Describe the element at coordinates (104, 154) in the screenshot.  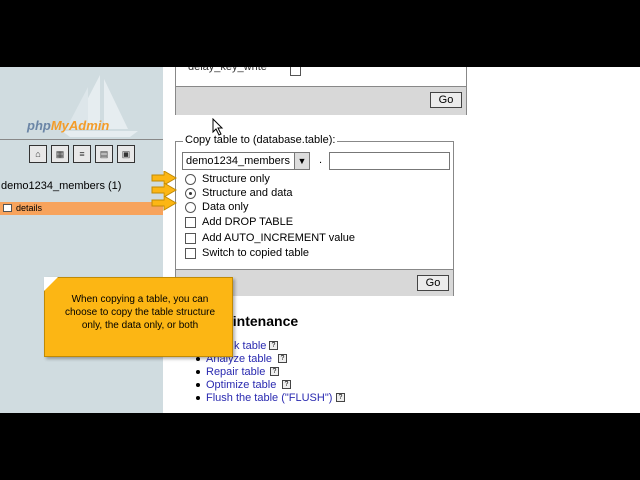
I see `docs-icon: ▤` at that location.